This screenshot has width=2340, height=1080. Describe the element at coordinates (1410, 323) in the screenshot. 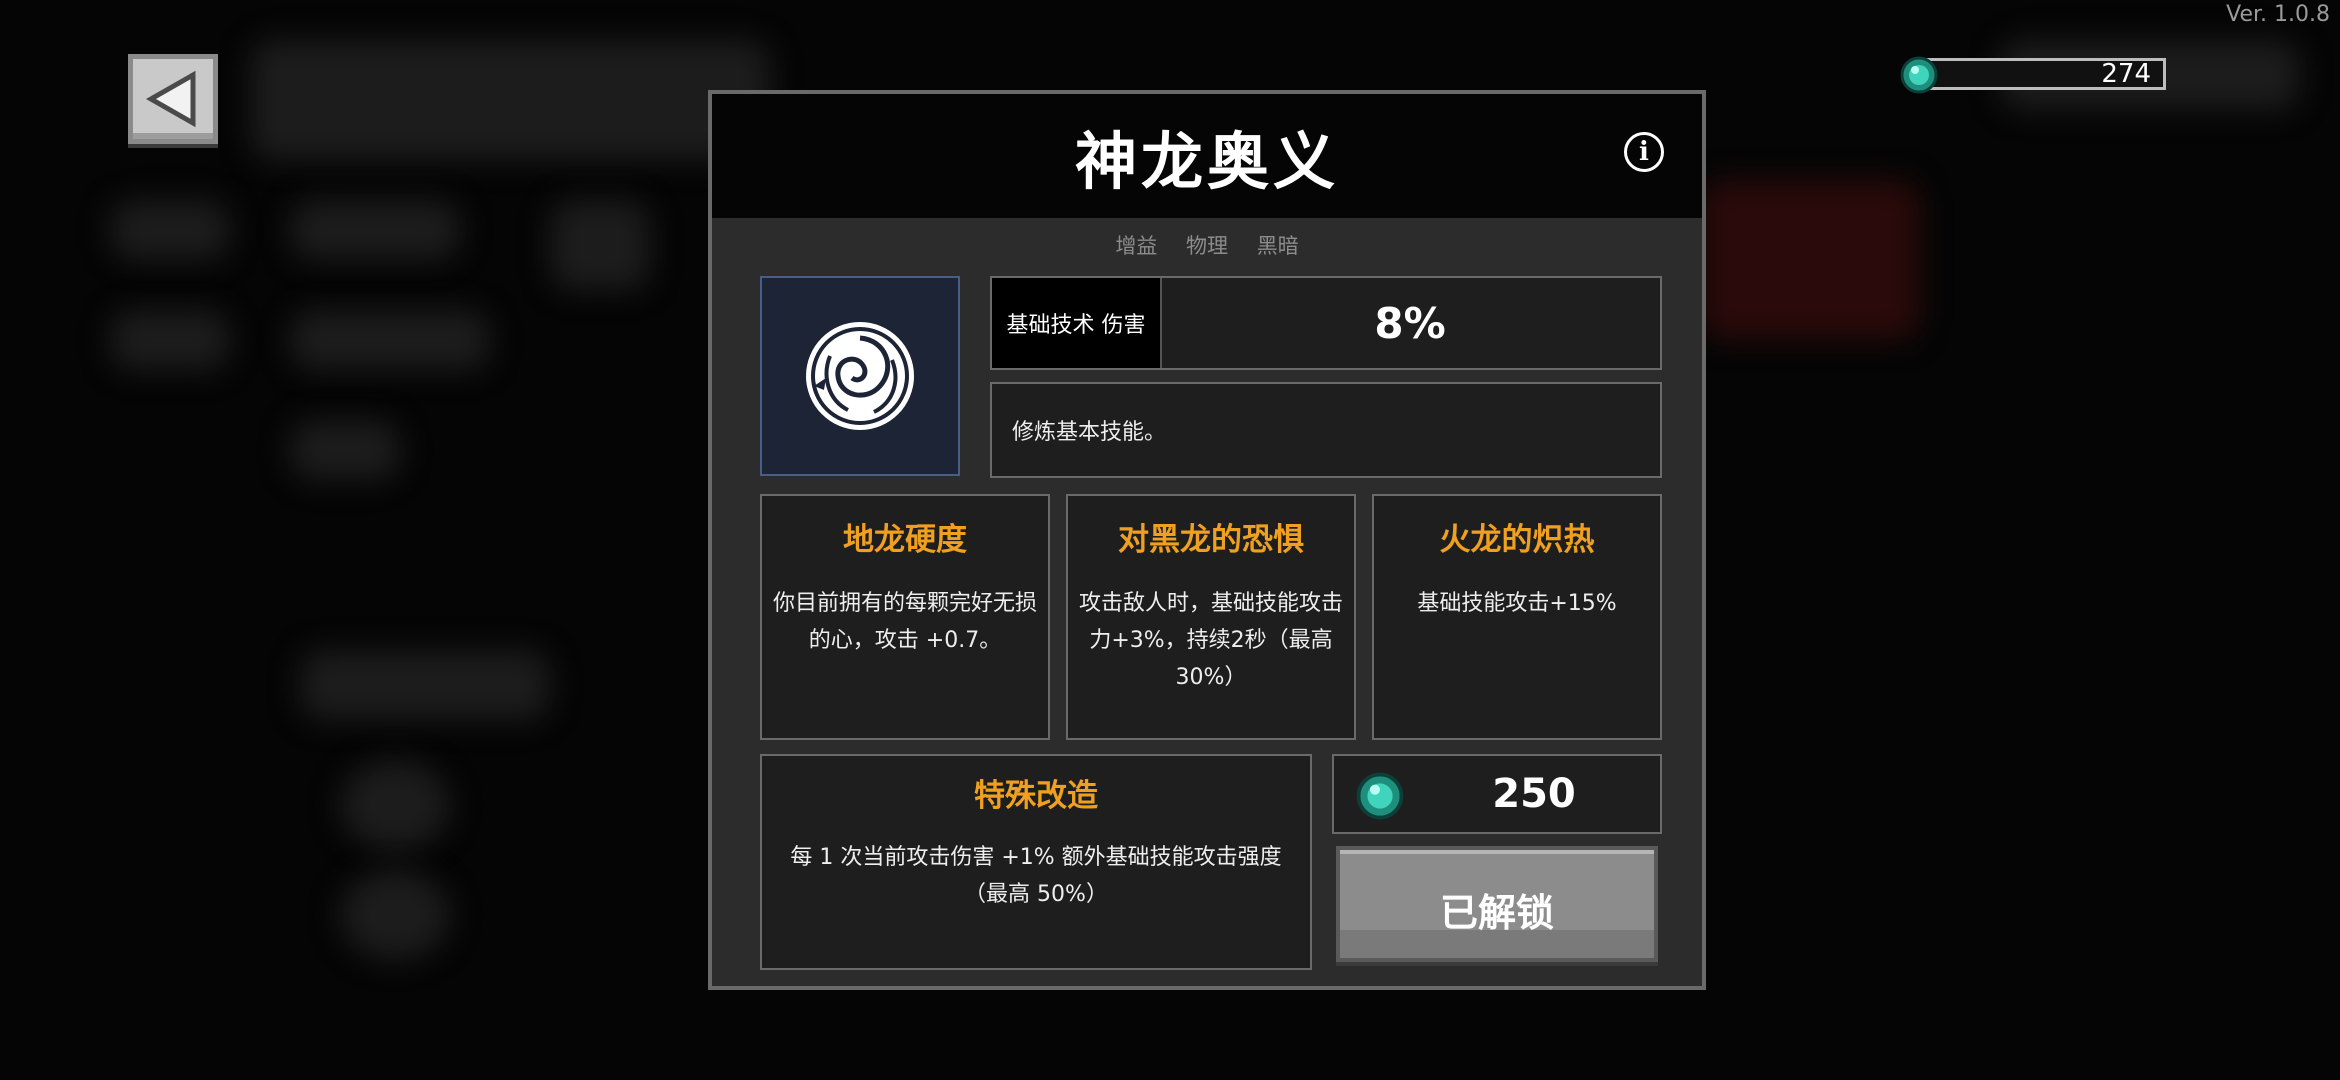

I see `stat-value: 8%` at that location.